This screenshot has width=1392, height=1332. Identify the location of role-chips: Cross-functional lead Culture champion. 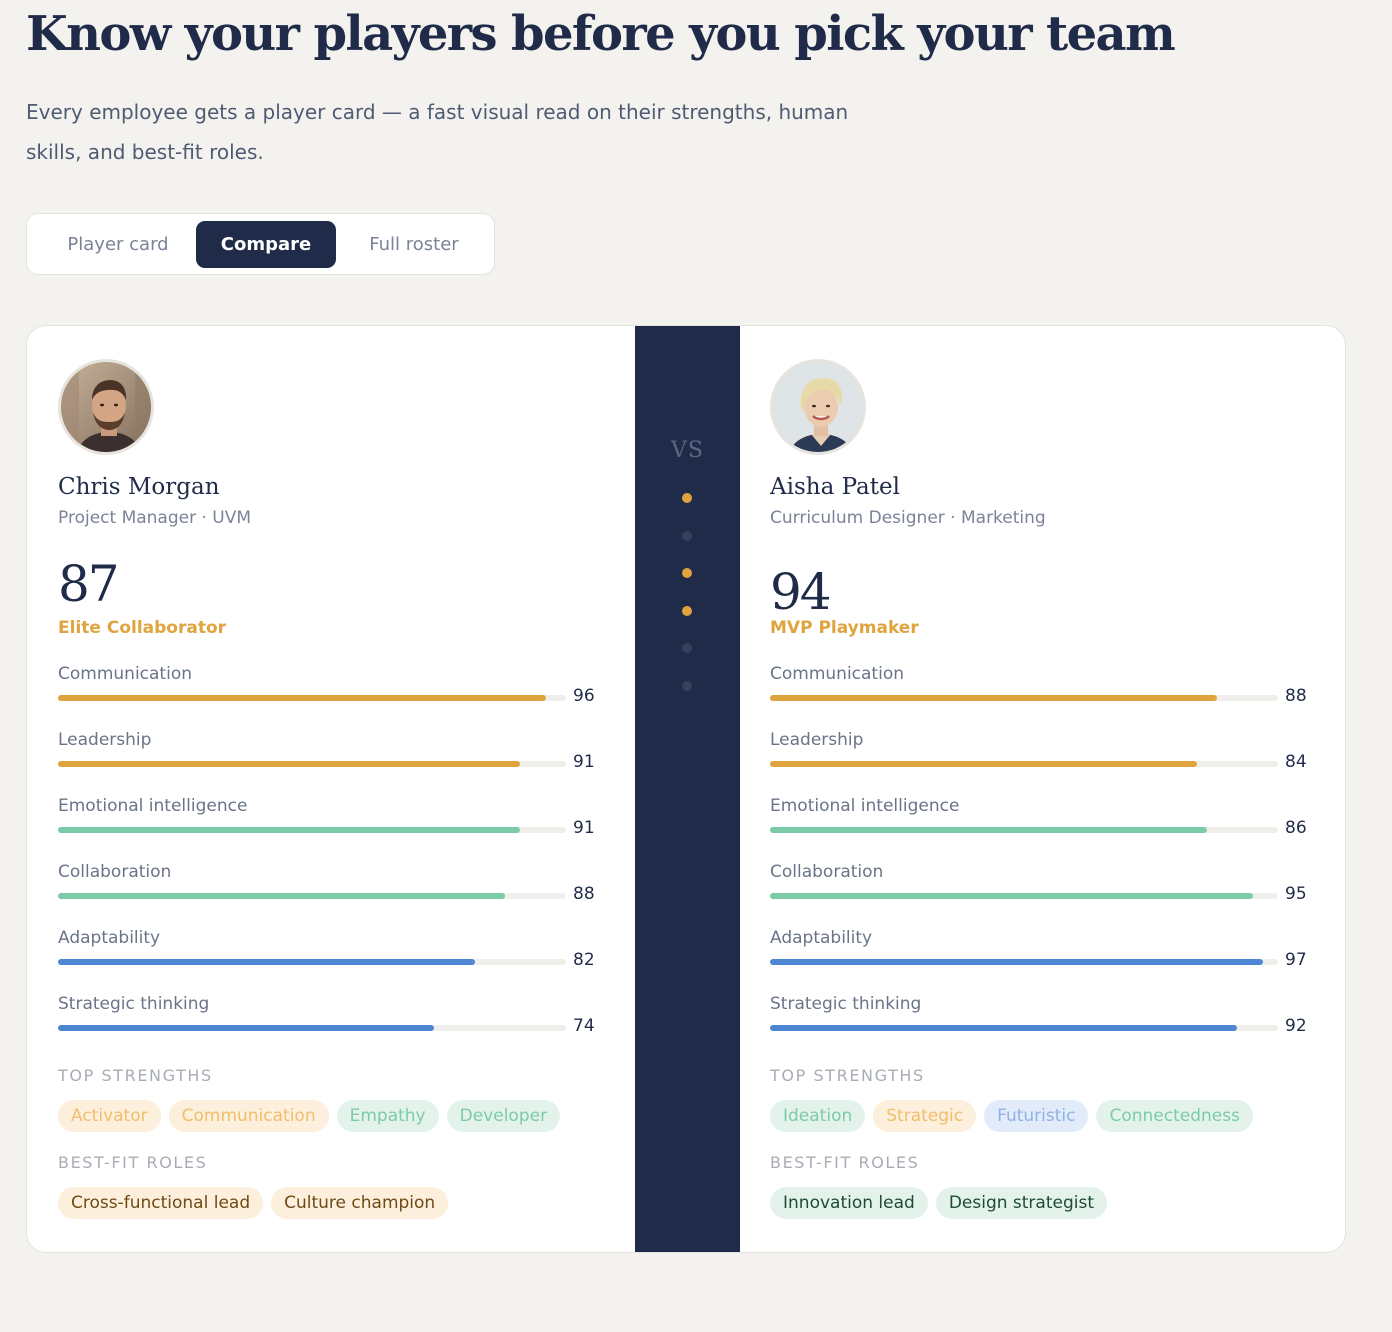
(253, 1203).